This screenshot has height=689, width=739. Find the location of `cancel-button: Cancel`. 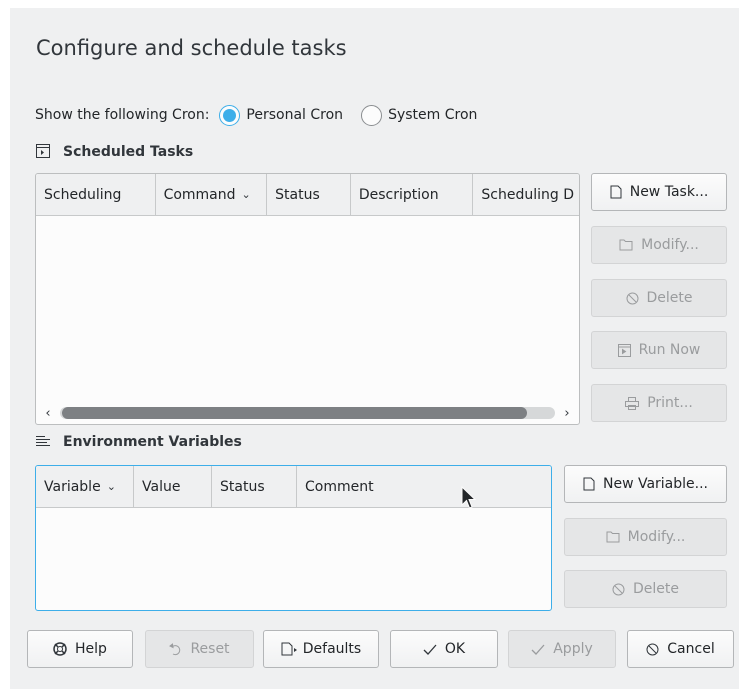

cancel-button: Cancel is located at coordinates (680, 649).